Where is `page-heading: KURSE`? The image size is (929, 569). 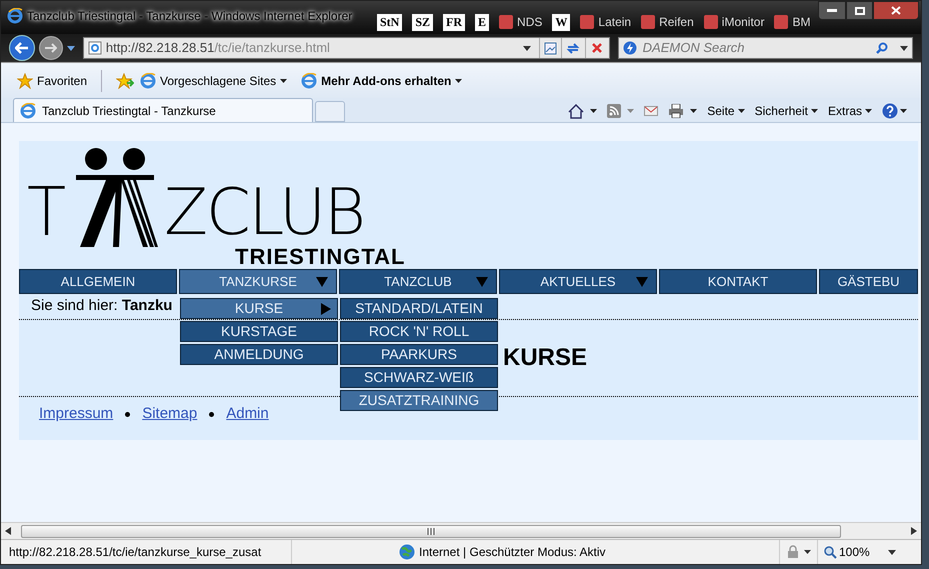 page-heading: KURSE is located at coordinates (545, 358).